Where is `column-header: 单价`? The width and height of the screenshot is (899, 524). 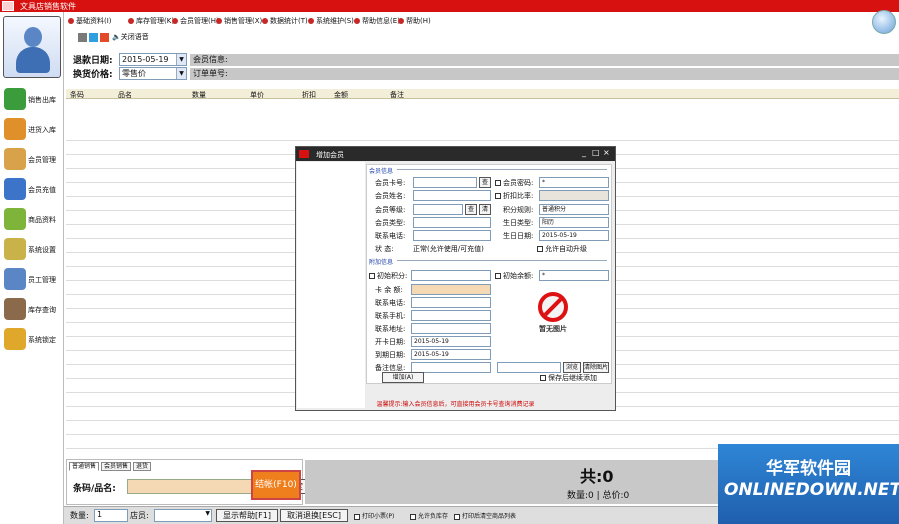
column-header: 单价 is located at coordinates (257, 95).